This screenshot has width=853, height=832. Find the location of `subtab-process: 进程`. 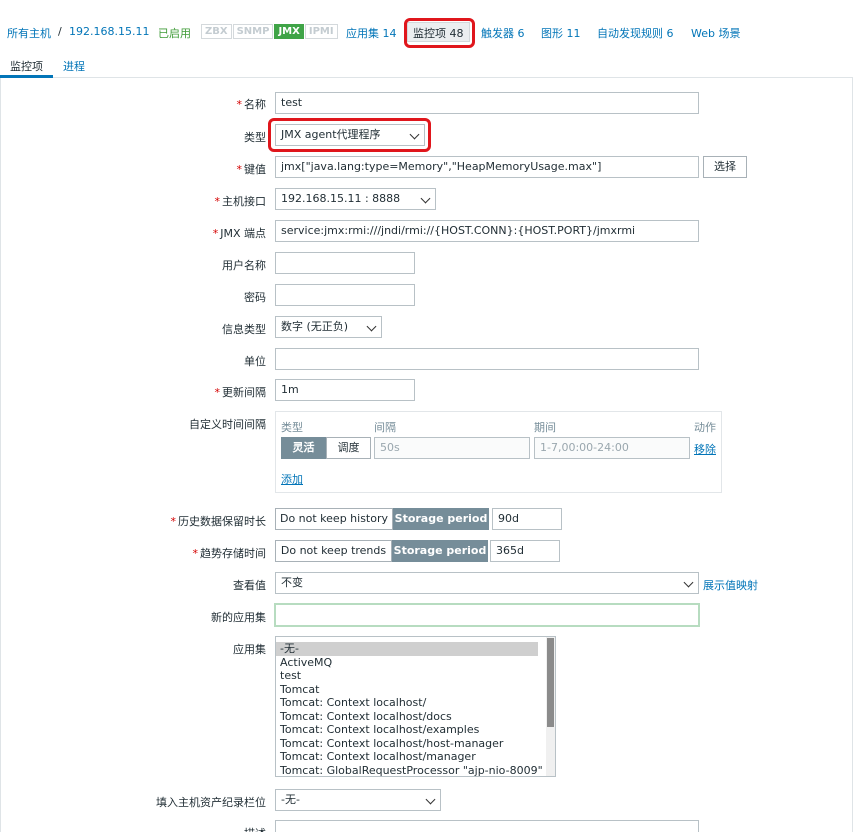

subtab-process: 进程 is located at coordinates (74, 66).